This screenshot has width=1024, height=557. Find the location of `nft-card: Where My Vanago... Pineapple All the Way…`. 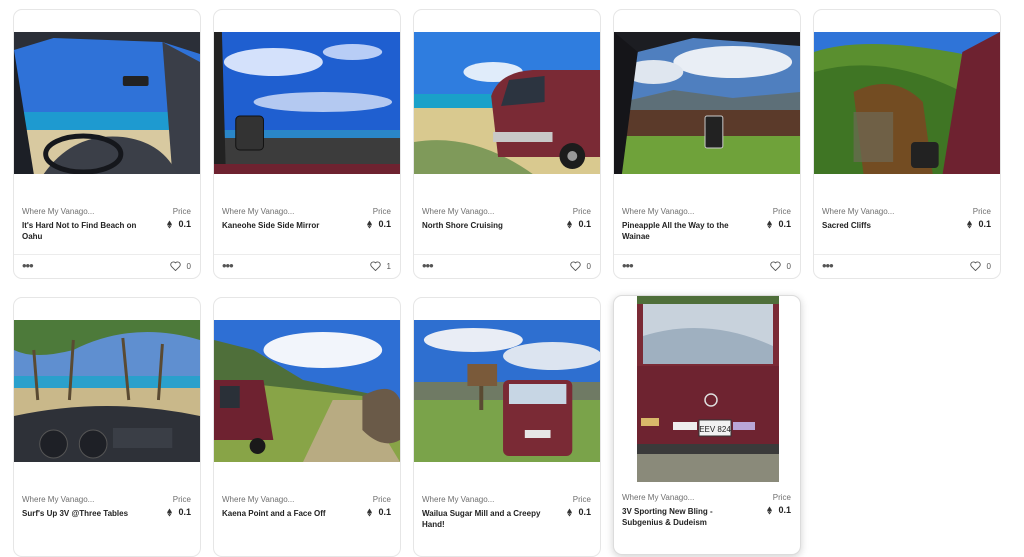

nft-card: Where My Vanago... Pineapple All the Way… is located at coordinates (707, 144).